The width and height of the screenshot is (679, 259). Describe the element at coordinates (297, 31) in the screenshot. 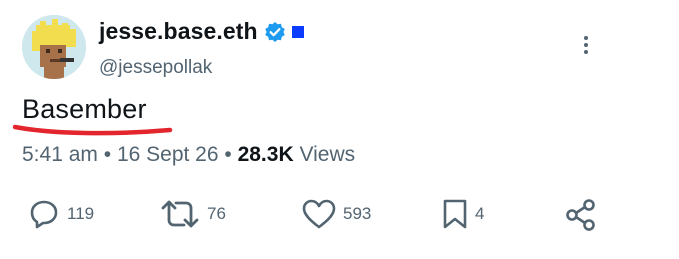

I see `blue-square-icon` at that location.